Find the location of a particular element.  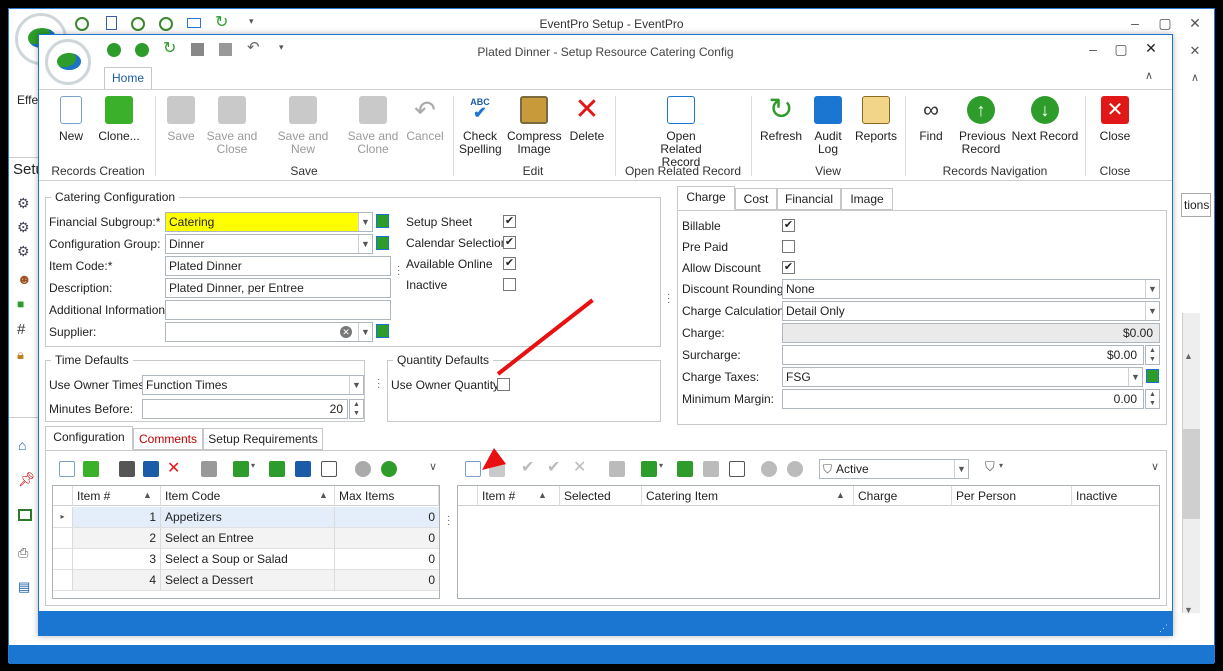

resize-grip-icon: ⋰ is located at coordinates (1163, 628).